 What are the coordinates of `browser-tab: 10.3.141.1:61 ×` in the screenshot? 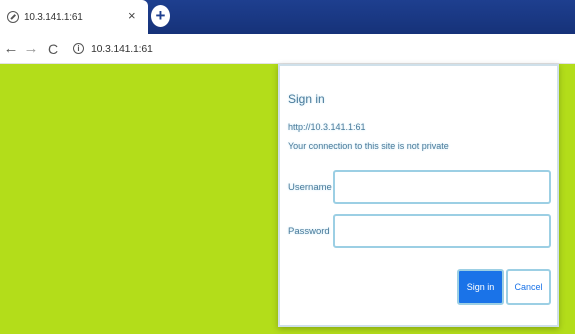 It's located at (74, 17).